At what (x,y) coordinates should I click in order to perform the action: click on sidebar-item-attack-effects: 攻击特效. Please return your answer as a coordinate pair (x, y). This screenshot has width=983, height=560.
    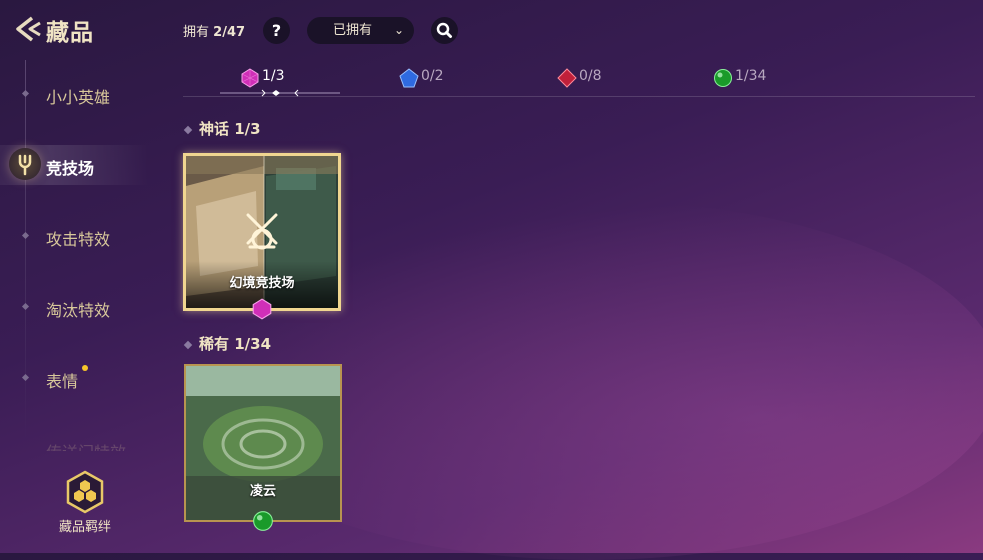
    Looking at the image, I should click on (82, 236).